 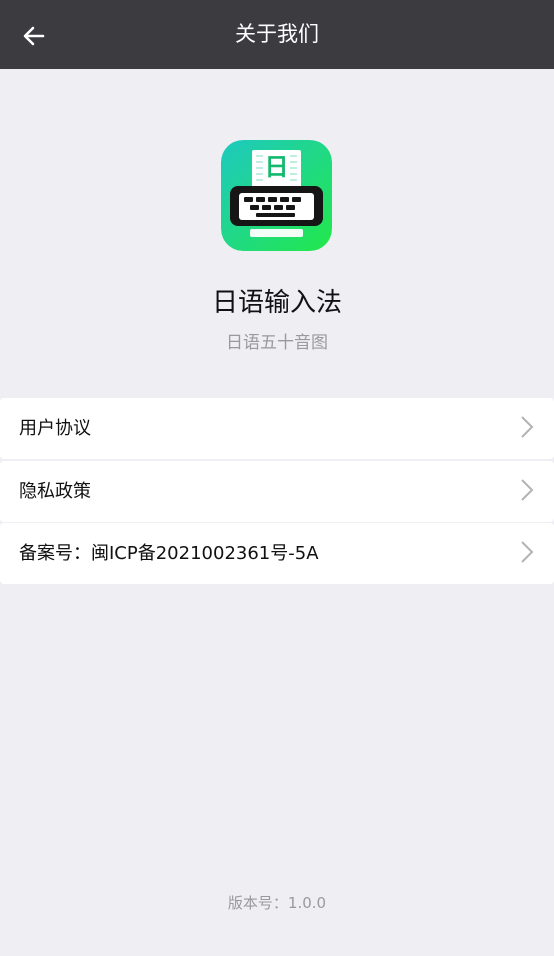 I want to click on app-subtitle: 日语五十音图, so click(x=277, y=343).